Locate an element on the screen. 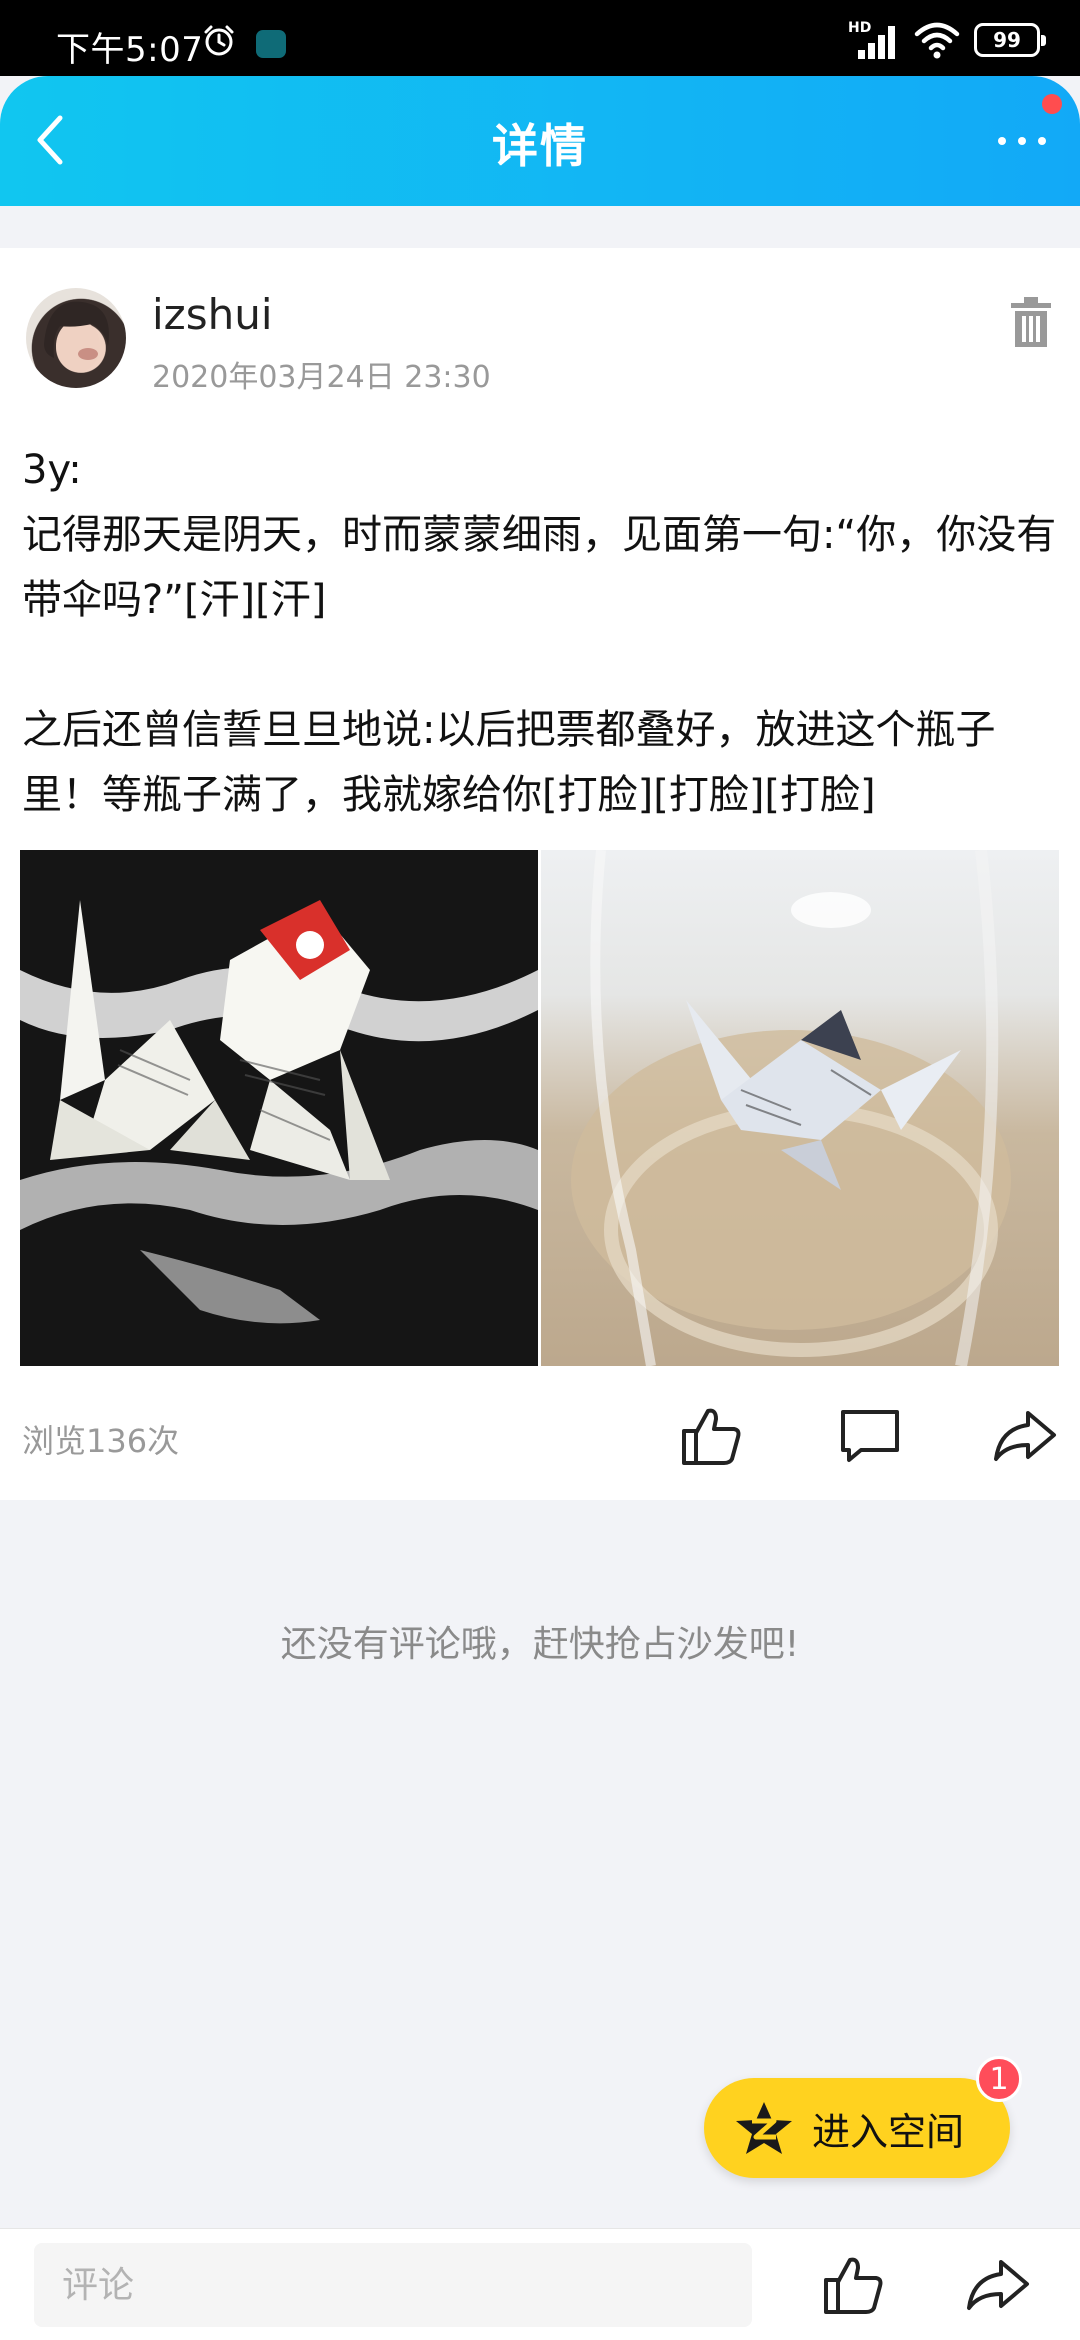  network-label: HD is located at coordinates (860, 28).